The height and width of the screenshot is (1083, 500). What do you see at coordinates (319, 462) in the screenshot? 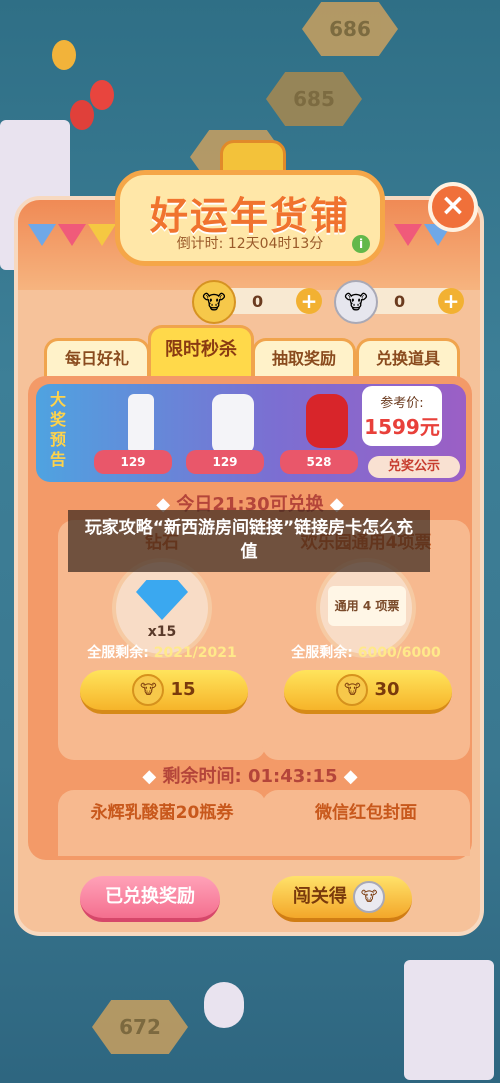
I see `prize-cost: 528` at bounding box center [319, 462].